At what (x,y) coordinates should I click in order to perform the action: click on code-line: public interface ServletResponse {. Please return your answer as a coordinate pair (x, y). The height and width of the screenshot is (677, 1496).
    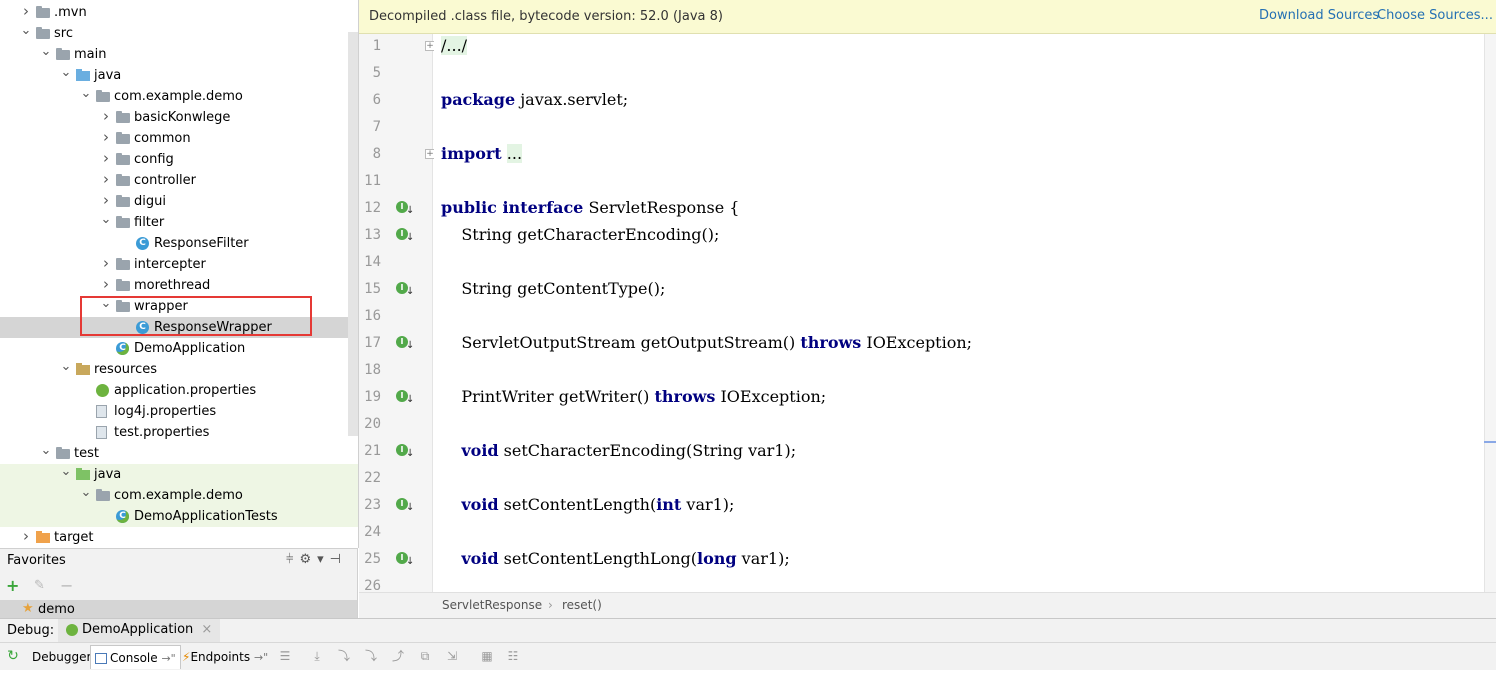
    Looking at the image, I should click on (590, 207).